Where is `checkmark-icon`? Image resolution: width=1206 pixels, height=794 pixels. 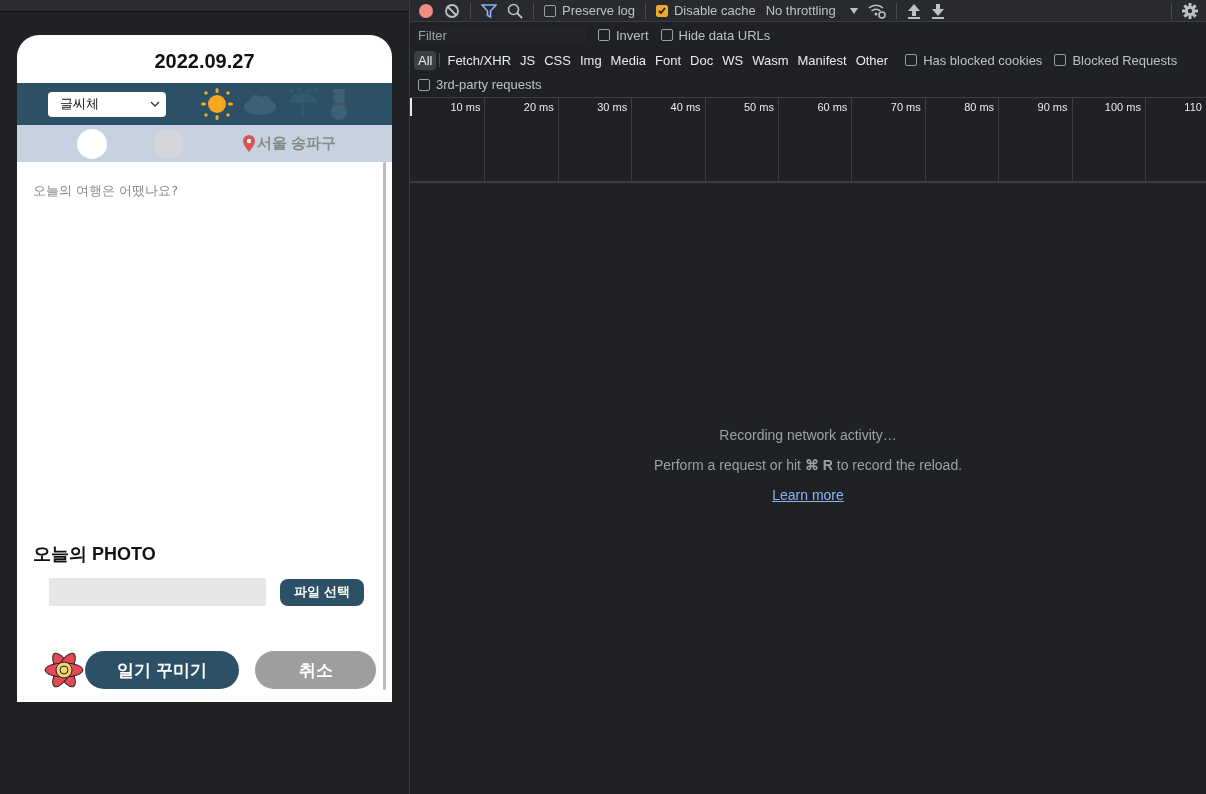 checkmark-icon is located at coordinates (662, 10).